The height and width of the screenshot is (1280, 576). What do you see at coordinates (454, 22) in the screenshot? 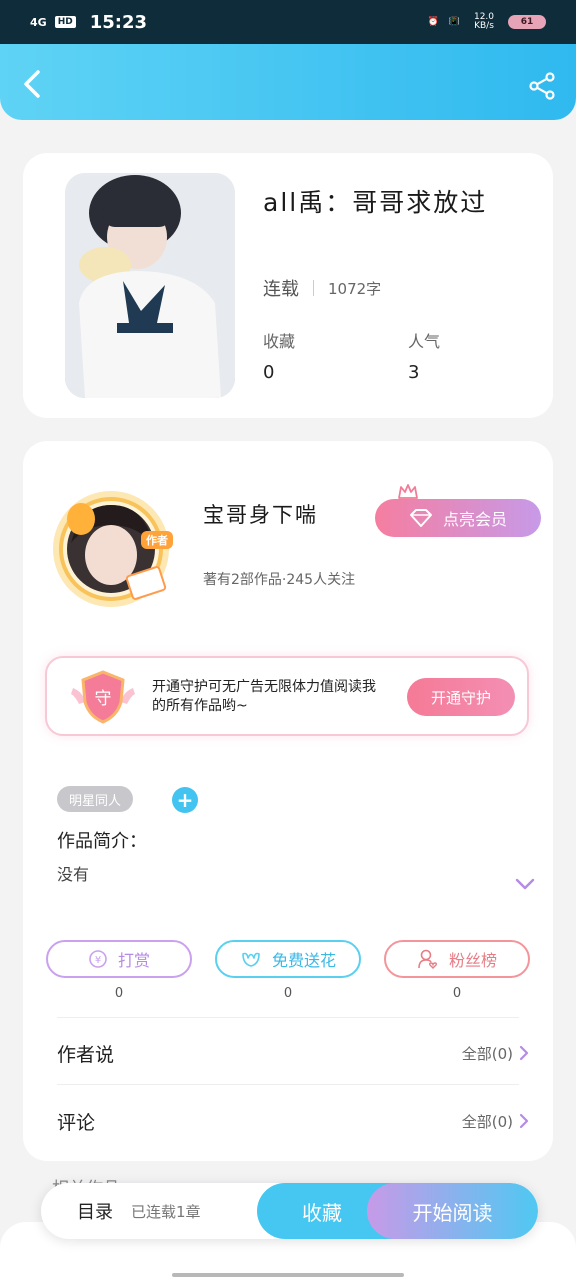
I see `vibrate-icon: 📳` at bounding box center [454, 22].